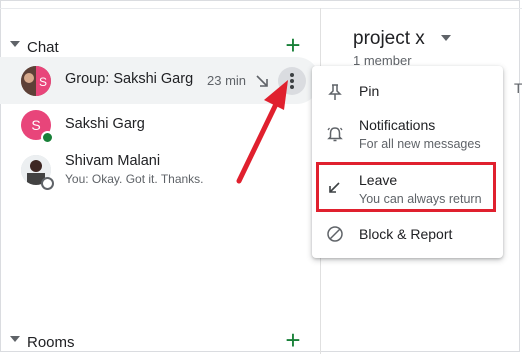 Image resolution: width=522 pixels, height=363 pixels. What do you see at coordinates (43, 47) in the screenshot?
I see `chat-section-title: Chat` at bounding box center [43, 47].